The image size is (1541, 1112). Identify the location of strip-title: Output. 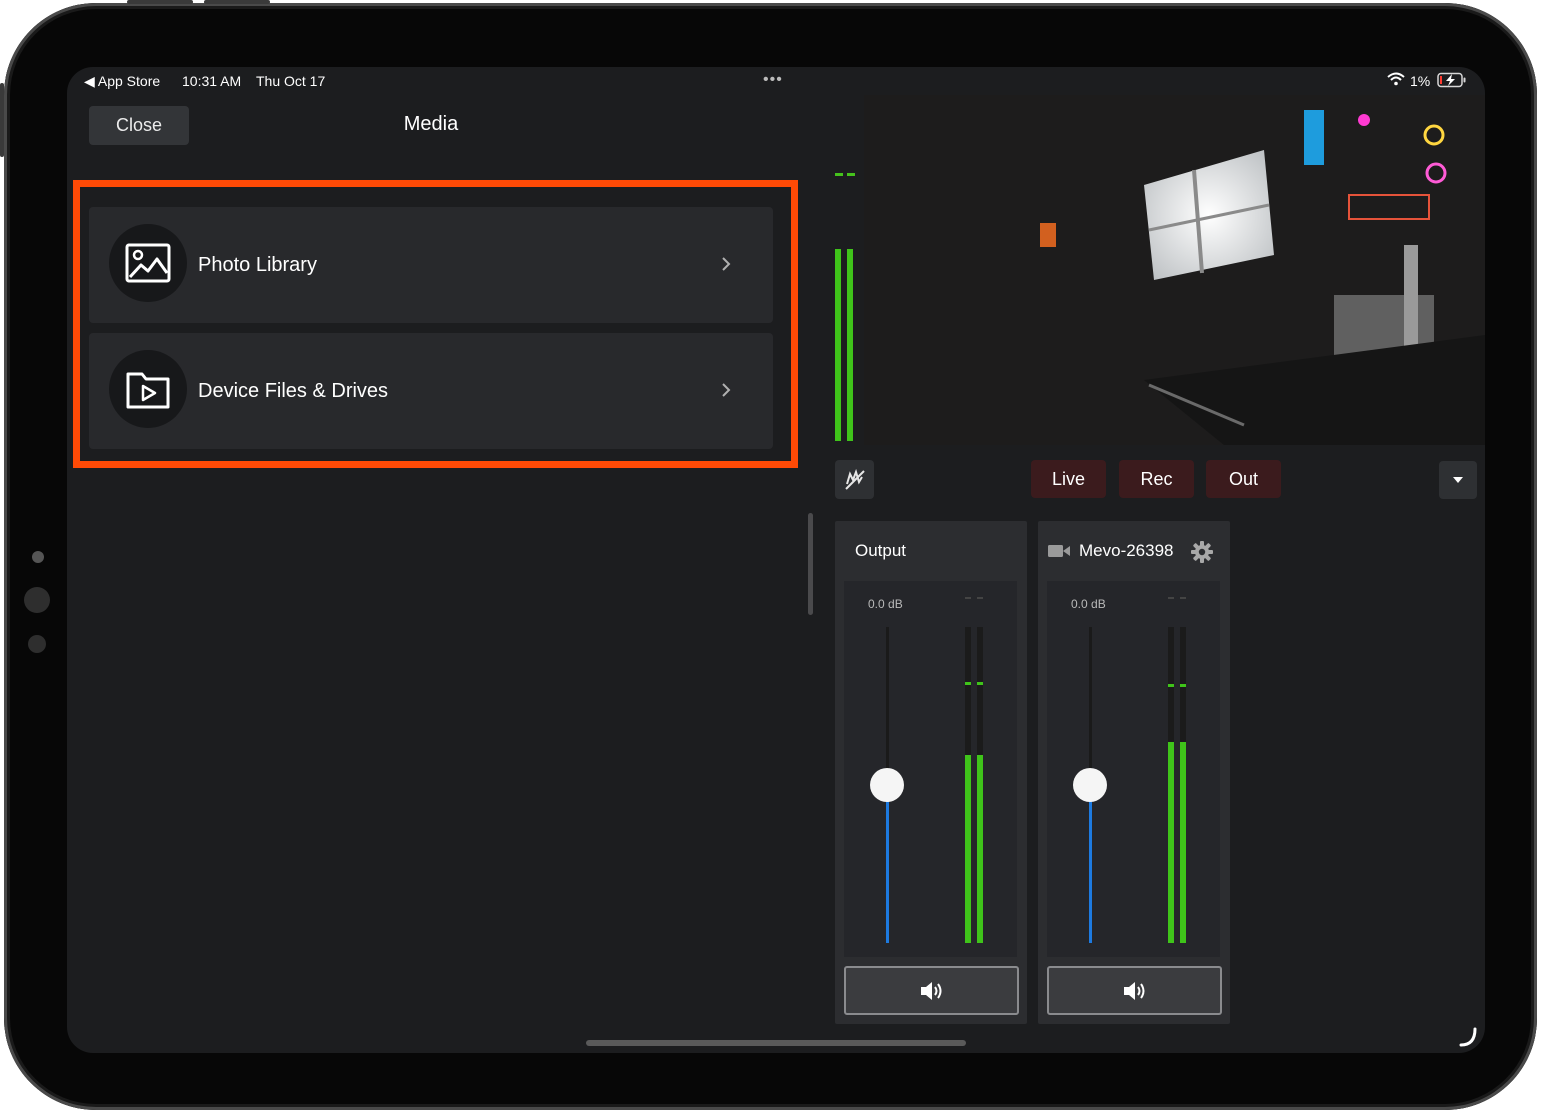
(881, 550).